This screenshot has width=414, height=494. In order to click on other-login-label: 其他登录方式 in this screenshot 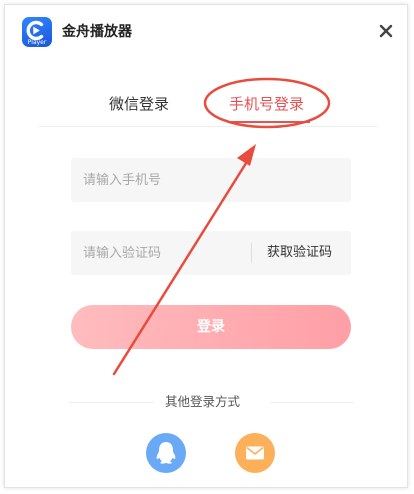, I will do `click(203, 401)`.